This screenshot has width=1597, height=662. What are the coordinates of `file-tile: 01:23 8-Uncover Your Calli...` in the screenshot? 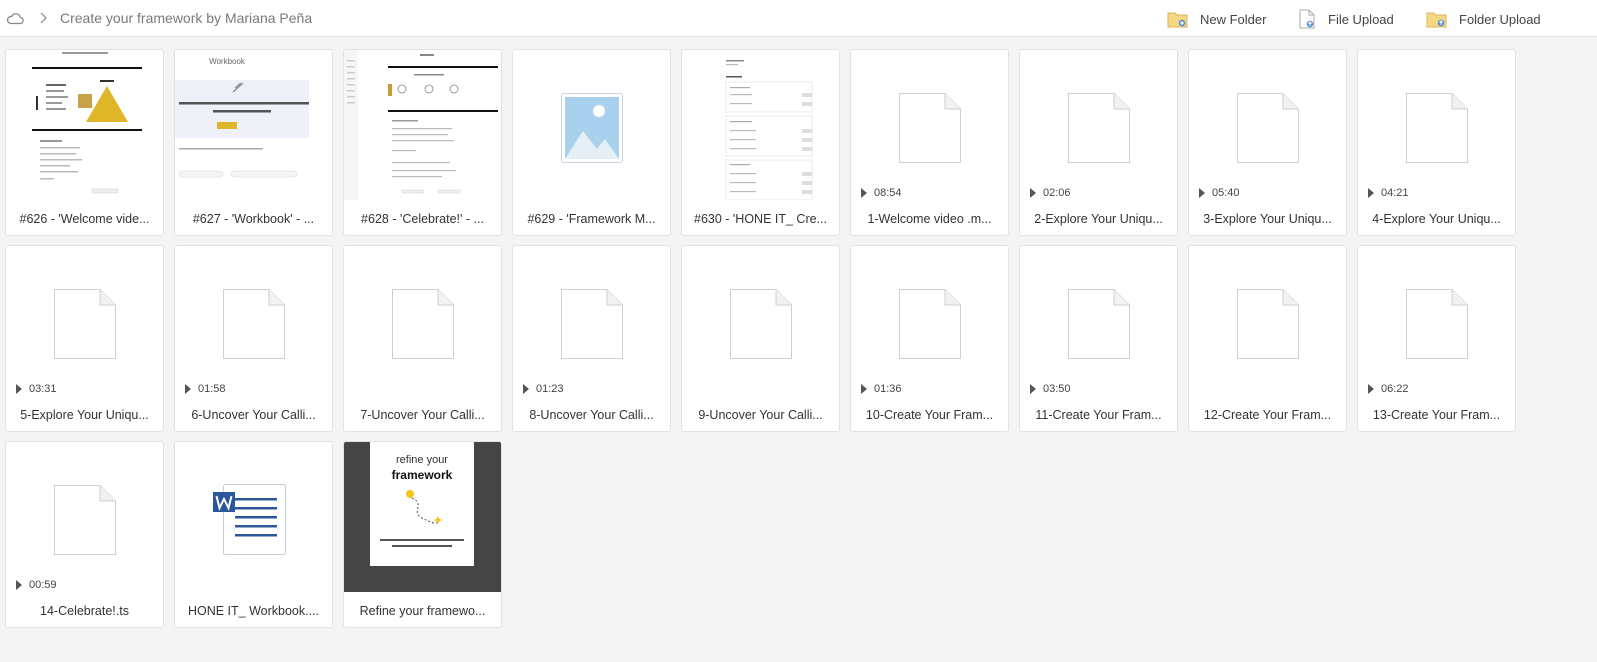 It's located at (591, 338).